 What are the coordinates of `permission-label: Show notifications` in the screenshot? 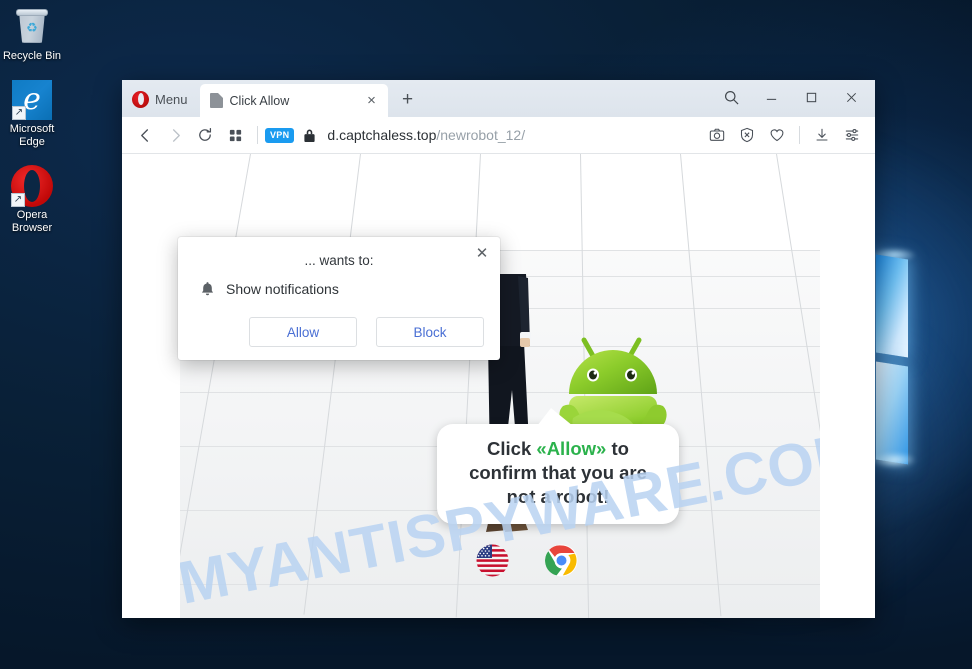 It's located at (282, 289).